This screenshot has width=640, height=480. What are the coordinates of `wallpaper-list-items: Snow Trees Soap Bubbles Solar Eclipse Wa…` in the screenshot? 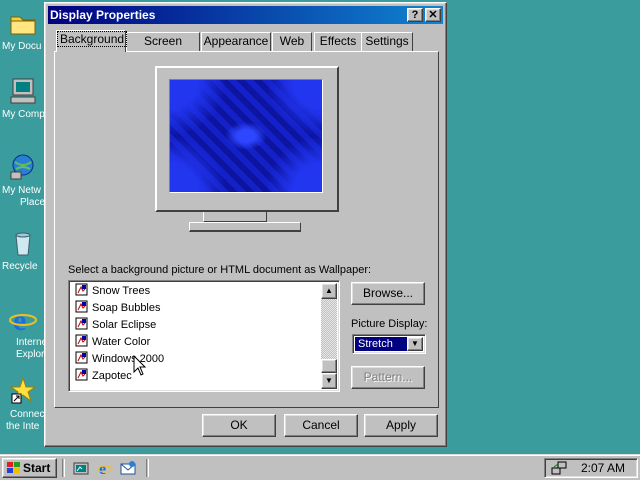 It's located at (196, 336).